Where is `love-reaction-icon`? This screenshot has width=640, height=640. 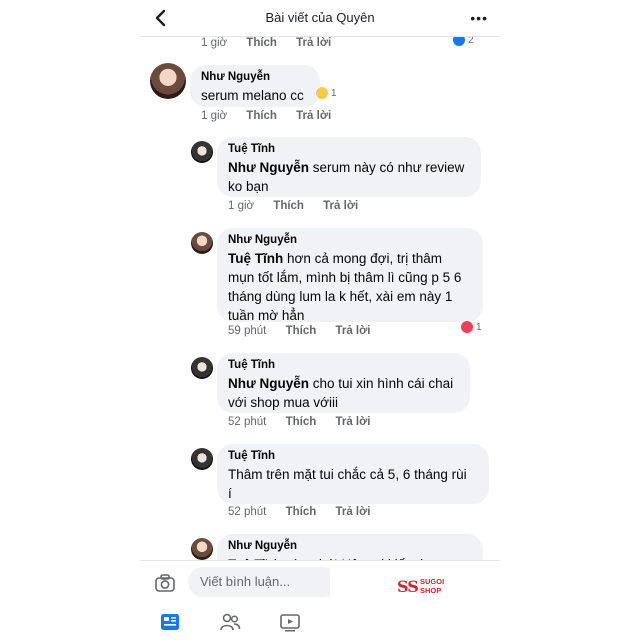
love-reaction-icon is located at coordinates (467, 327).